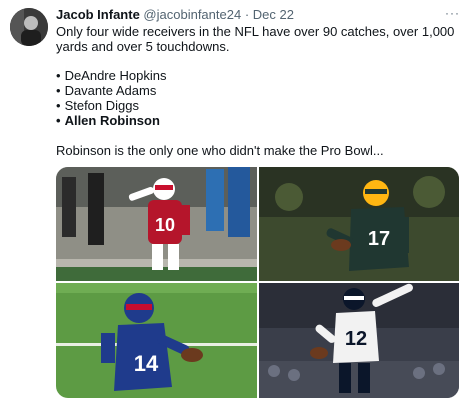 Image resolution: width=470 pixels, height=401 pixels. I want to click on photo-bills-receiver: 14, so click(156, 340).